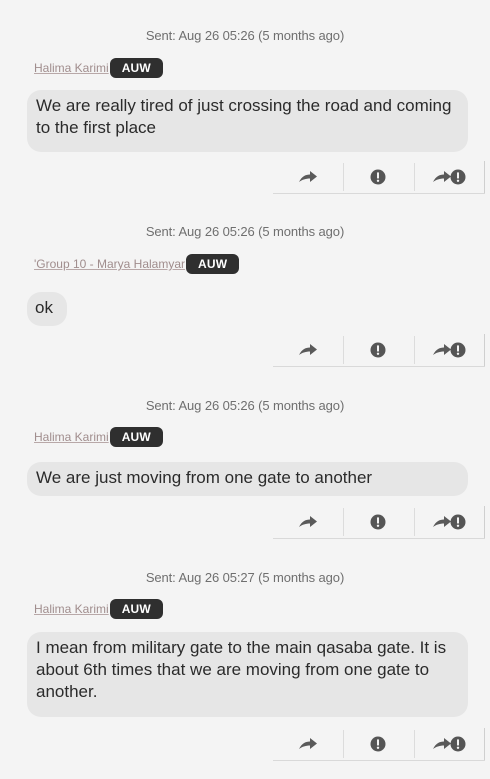  What do you see at coordinates (47, 309) in the screenshot?
I see `message-bubble: ok` at bounding box center [47, 309].